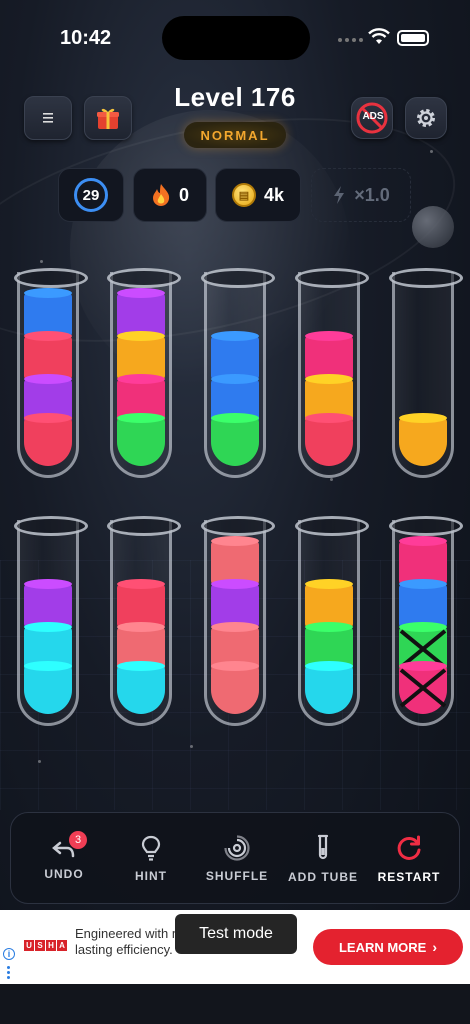 This screenshot has width=470, height=1024. I want to click on ad-logo: U S H A, so click(46, 945).